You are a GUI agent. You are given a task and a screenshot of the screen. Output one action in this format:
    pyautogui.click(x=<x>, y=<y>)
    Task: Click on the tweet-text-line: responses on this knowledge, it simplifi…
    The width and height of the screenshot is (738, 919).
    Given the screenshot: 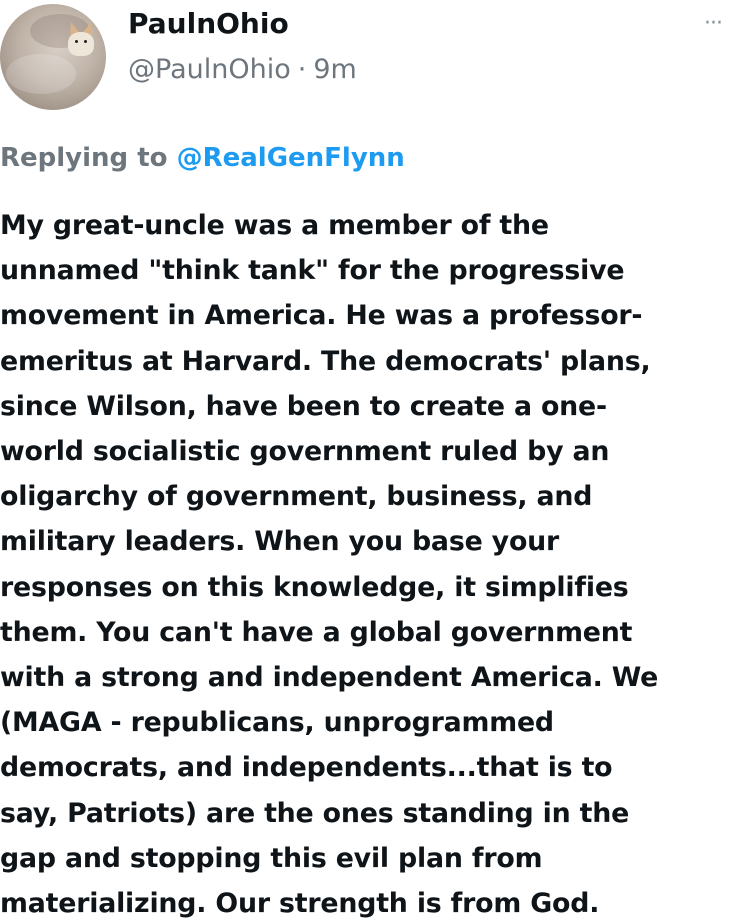 What is the action you would take?
    pyautogui.click(x=314, y=587)
    